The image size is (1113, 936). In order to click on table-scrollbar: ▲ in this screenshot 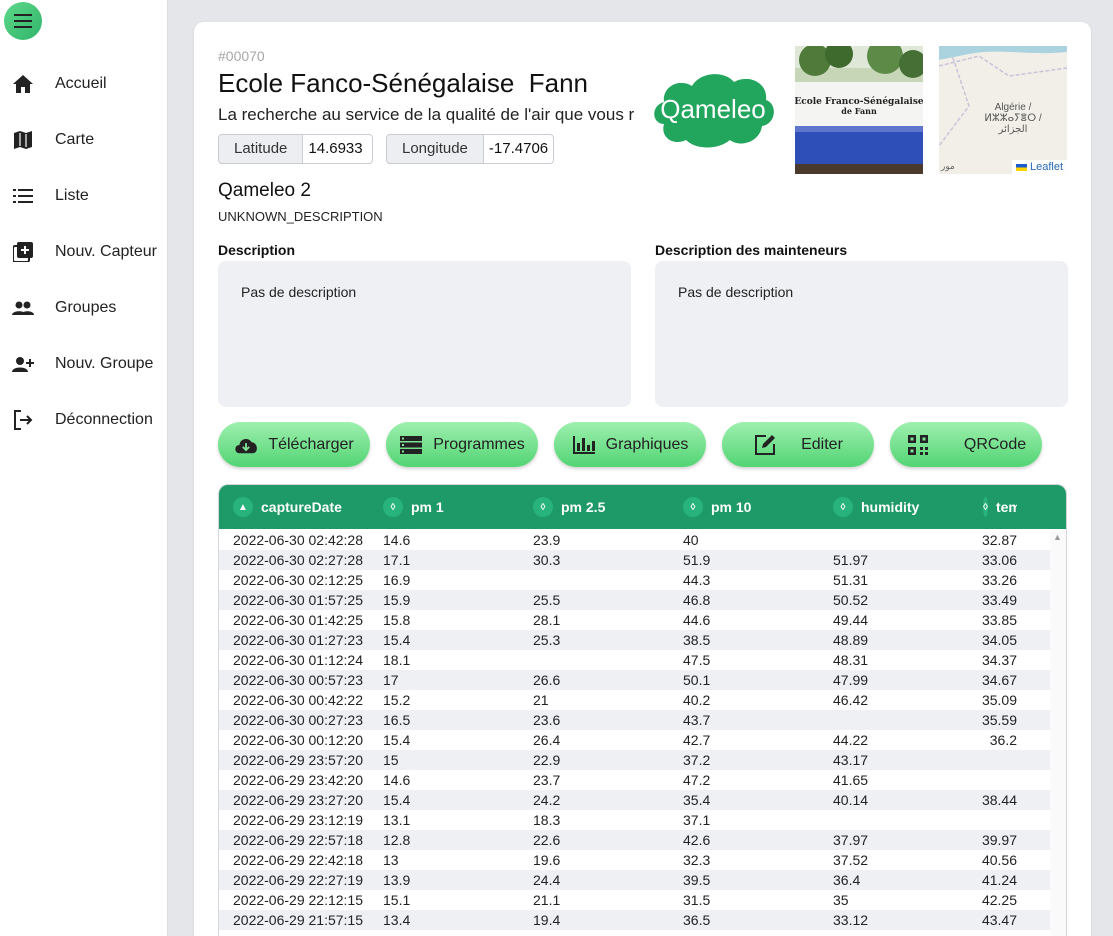, I will do `click(1058, 733)`.